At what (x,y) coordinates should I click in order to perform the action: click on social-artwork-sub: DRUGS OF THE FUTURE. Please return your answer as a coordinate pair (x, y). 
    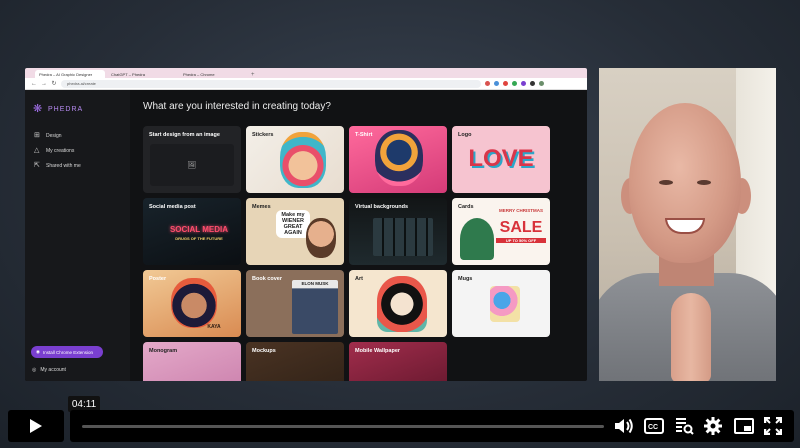
    Looking at the image, I should click on (199, 238).